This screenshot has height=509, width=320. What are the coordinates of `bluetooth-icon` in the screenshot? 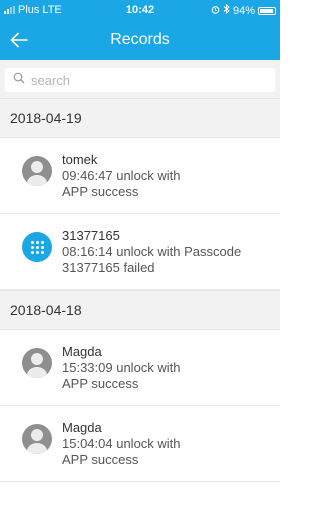 It's located at (226, 10).